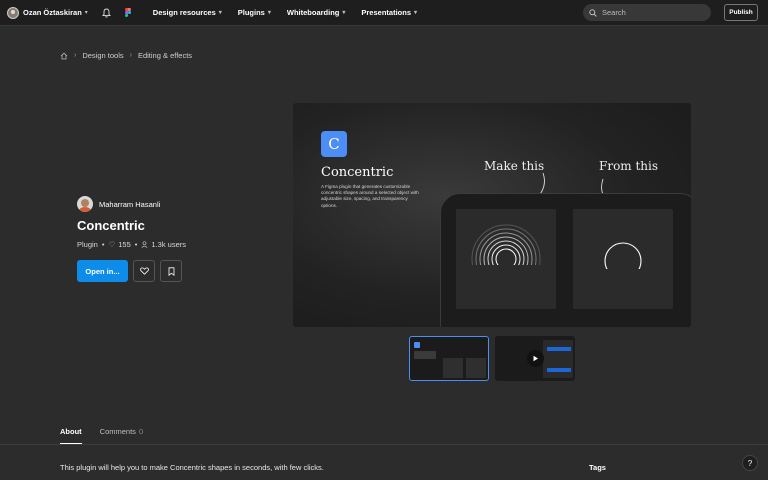 The image size is (768, 480). What do you see at coordinates (384, 444) in the screenshot?
I see `tab-divider` at bounding box center [384, 444].